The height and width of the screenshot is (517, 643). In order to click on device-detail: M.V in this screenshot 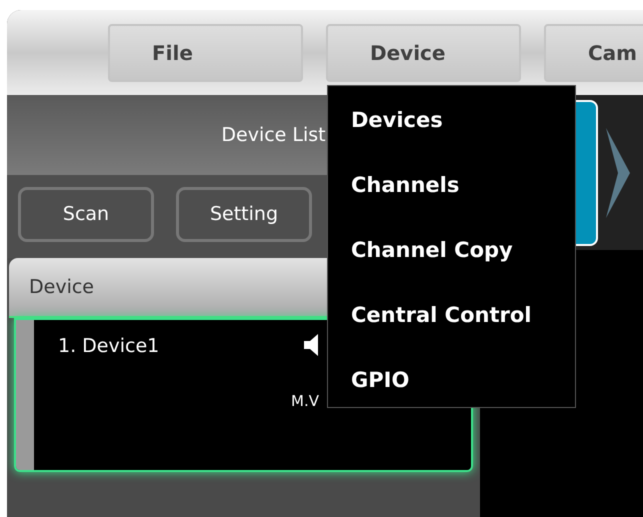, I will do `click(305, 401)`.